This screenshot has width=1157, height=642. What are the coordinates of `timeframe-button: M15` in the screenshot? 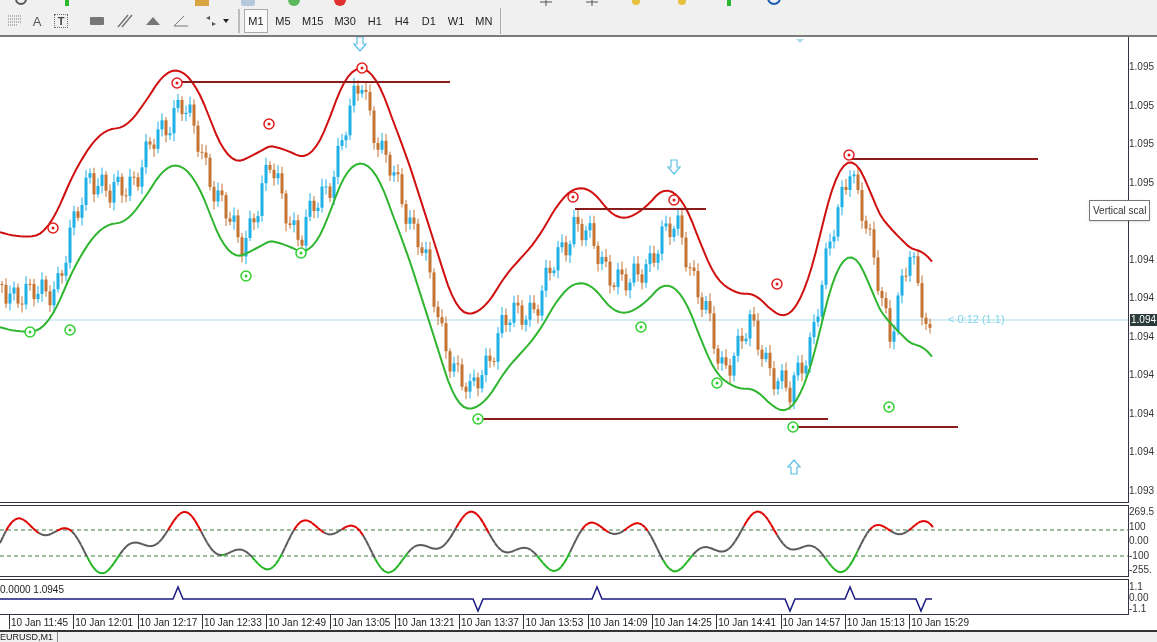 It's located at (313, 21).